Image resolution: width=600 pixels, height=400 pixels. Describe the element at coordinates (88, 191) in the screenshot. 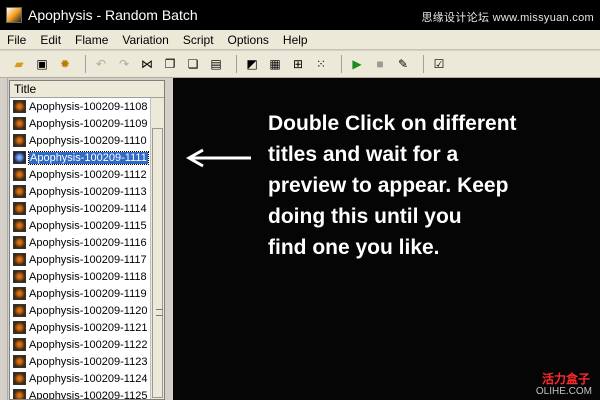

I see `list-item-label: Apophysis-100209-1113` at that location.